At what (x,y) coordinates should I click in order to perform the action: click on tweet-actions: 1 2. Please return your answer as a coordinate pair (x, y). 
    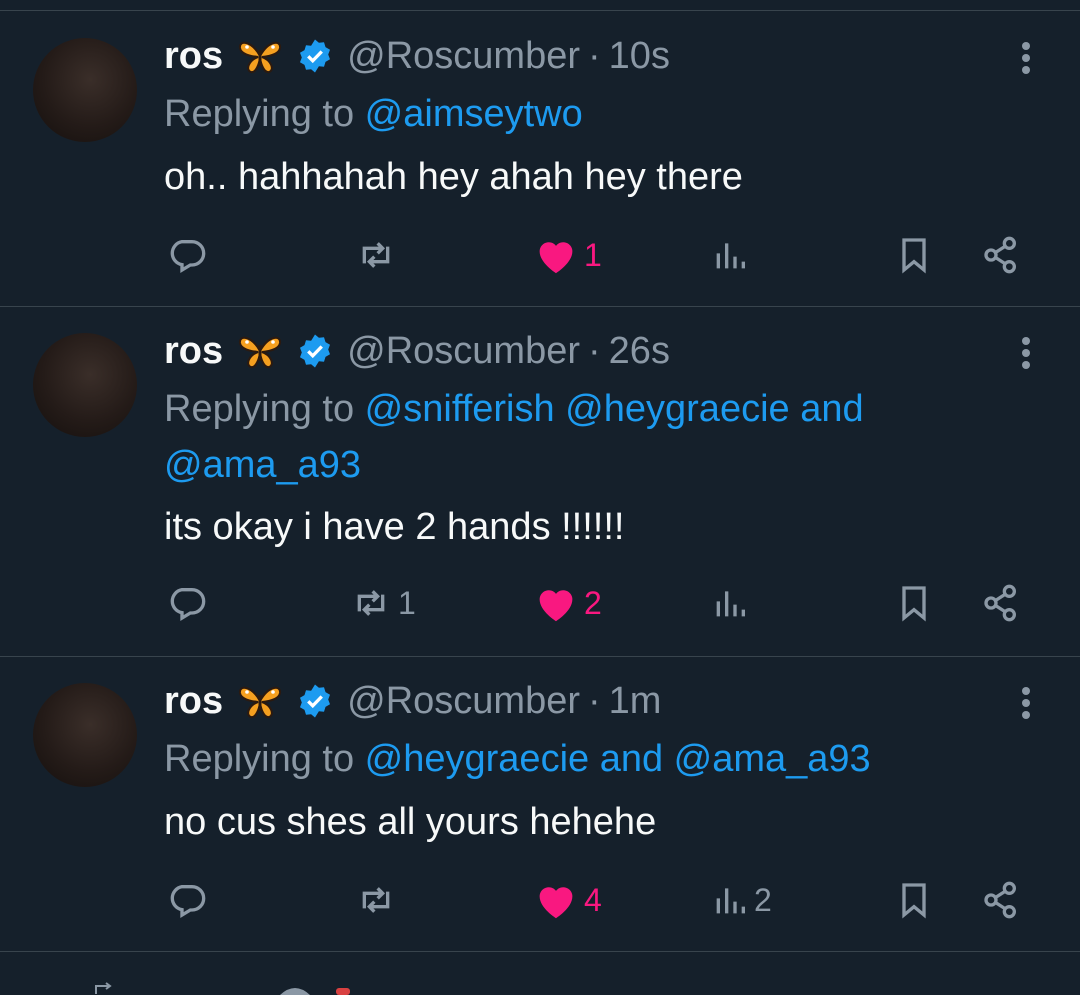
    Looking at the image, I should click on (540, 603).